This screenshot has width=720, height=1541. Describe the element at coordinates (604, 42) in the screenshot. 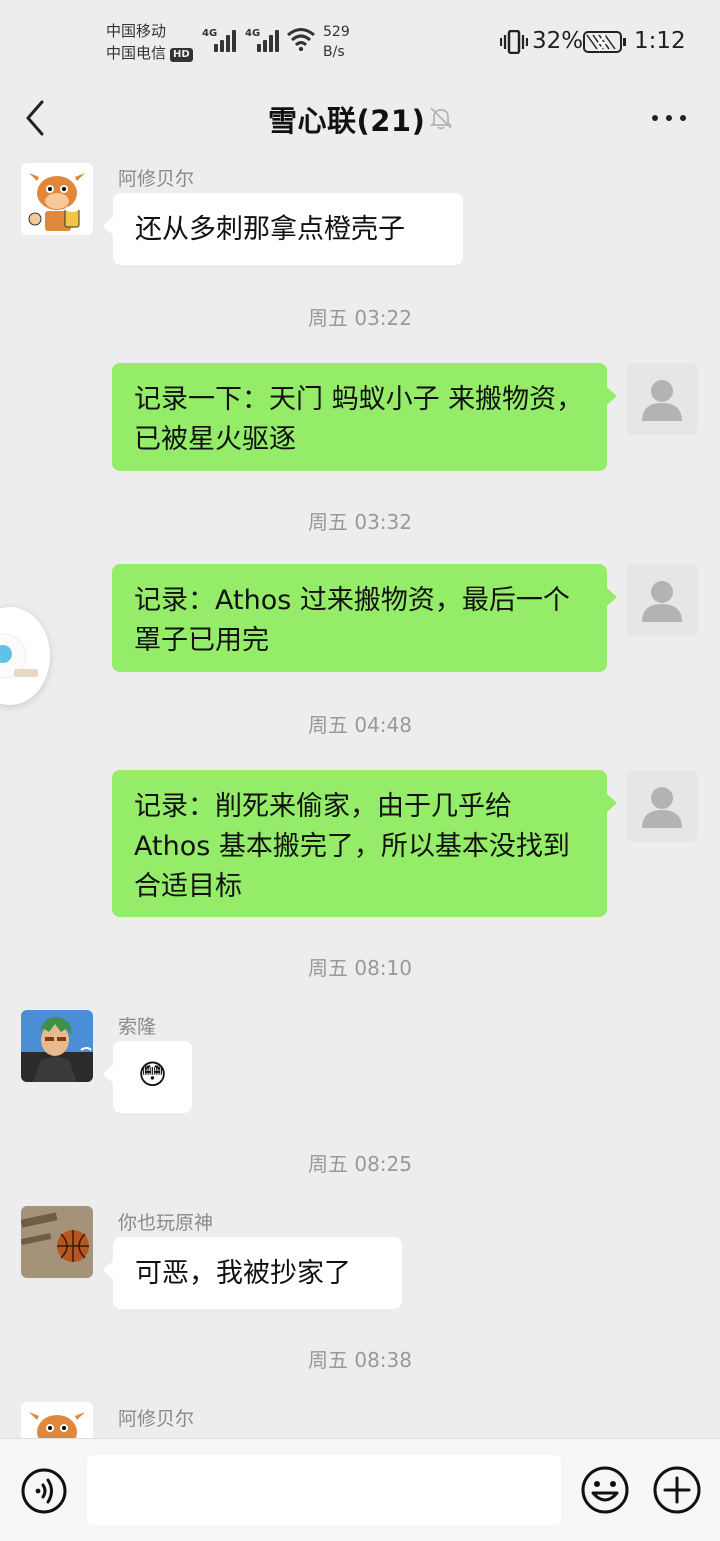

I see `battery-icon` at that location.